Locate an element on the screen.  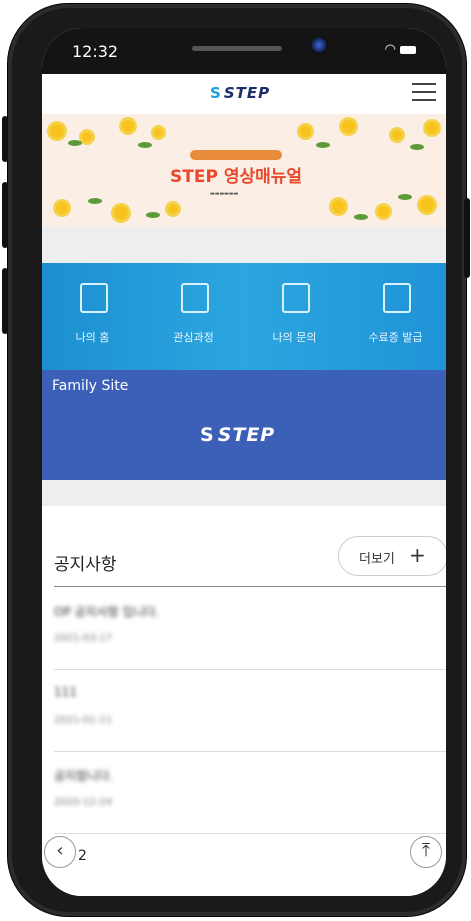
header-logo: S STEP is located at coordinates (240, 93).